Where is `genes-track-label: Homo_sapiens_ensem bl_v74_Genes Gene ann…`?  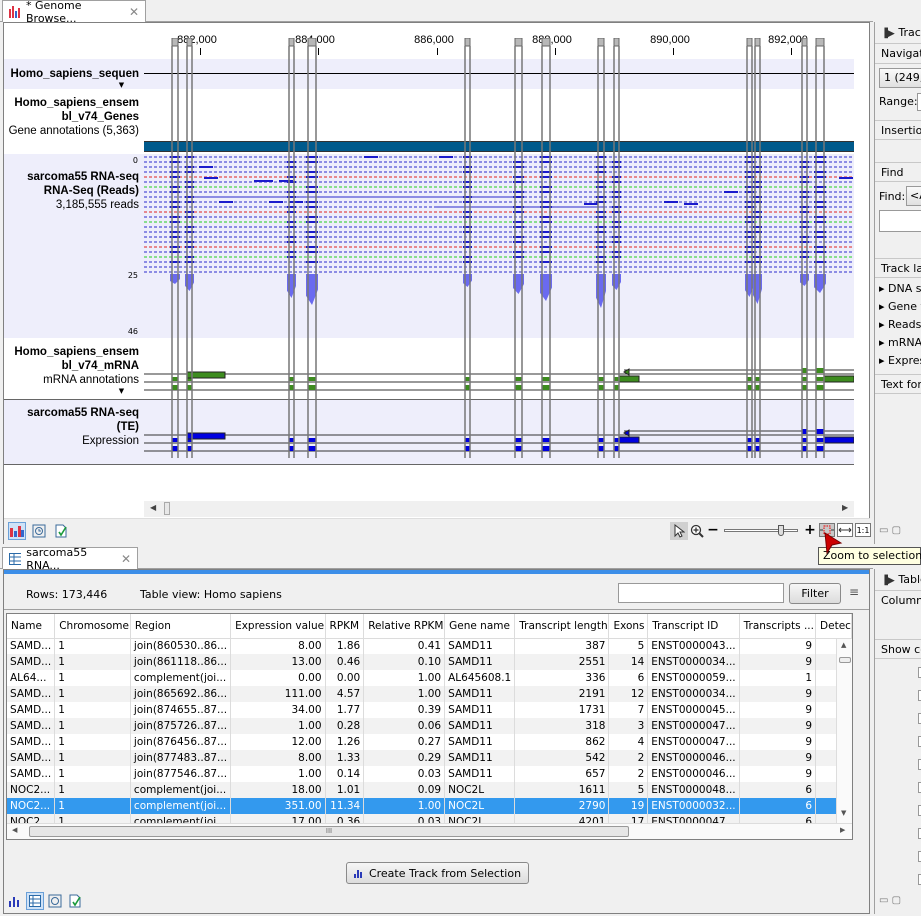
genes-track-label: Homo_sapiens_ensem bl_v74_Genes Gene ann… is located at coordinates (73, 117).